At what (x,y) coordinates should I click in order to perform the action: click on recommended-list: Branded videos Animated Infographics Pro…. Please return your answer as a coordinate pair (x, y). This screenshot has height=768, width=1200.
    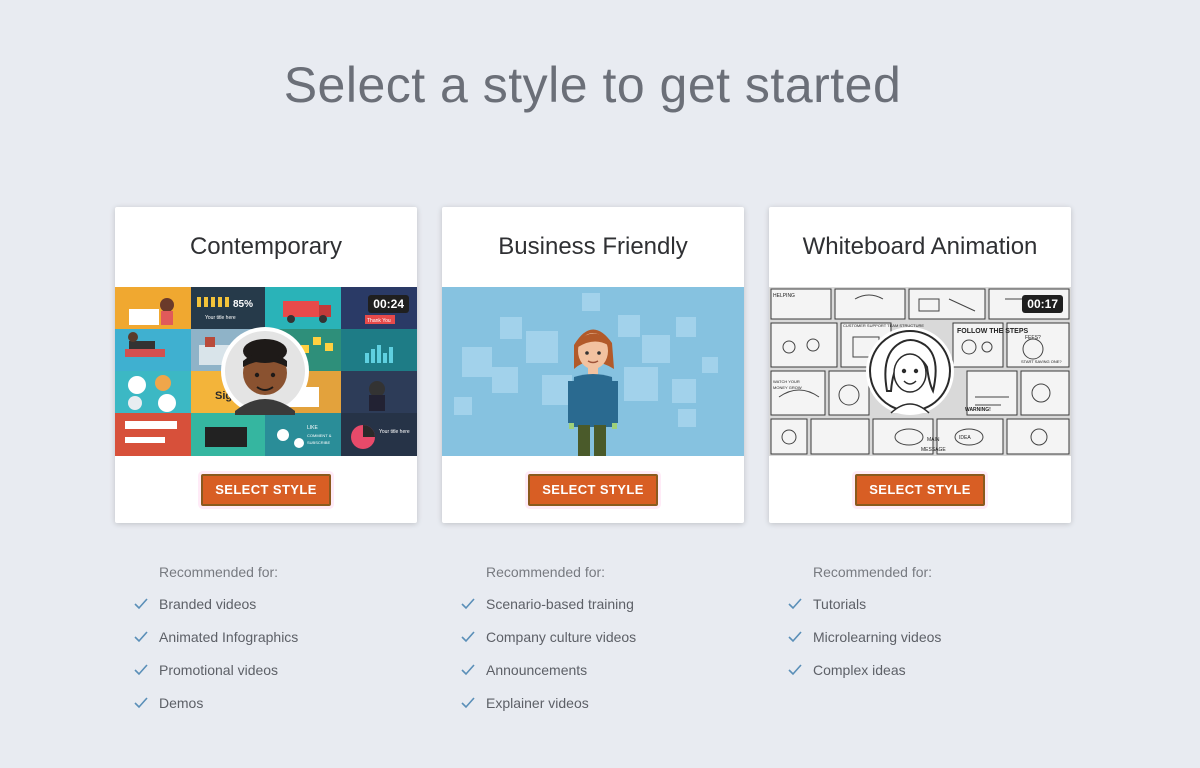
    Looking at the image, I should click on (266, 661).